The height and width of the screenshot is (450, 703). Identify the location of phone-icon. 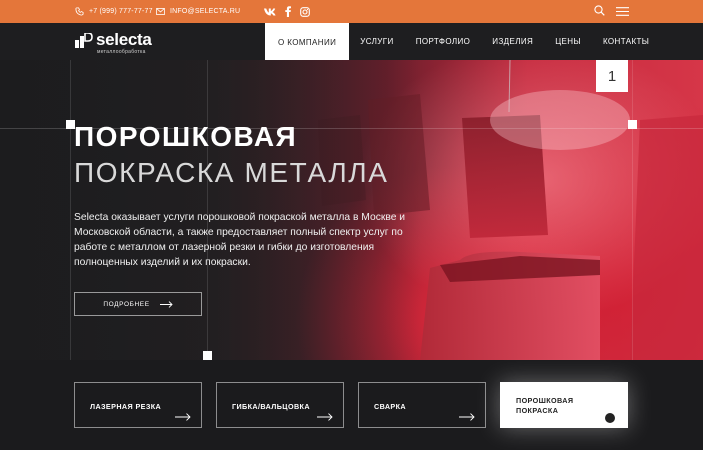
(79, 11).